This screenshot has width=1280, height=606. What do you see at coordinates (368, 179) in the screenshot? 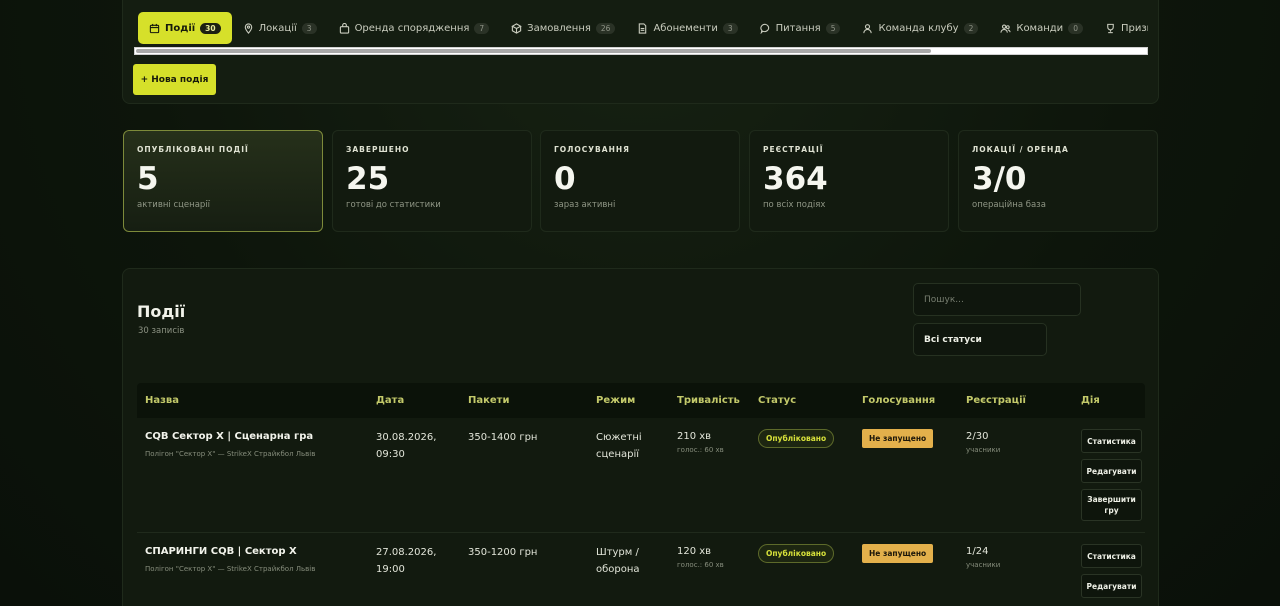
I see `stat-value: 25` at bounding box center [368, 179].